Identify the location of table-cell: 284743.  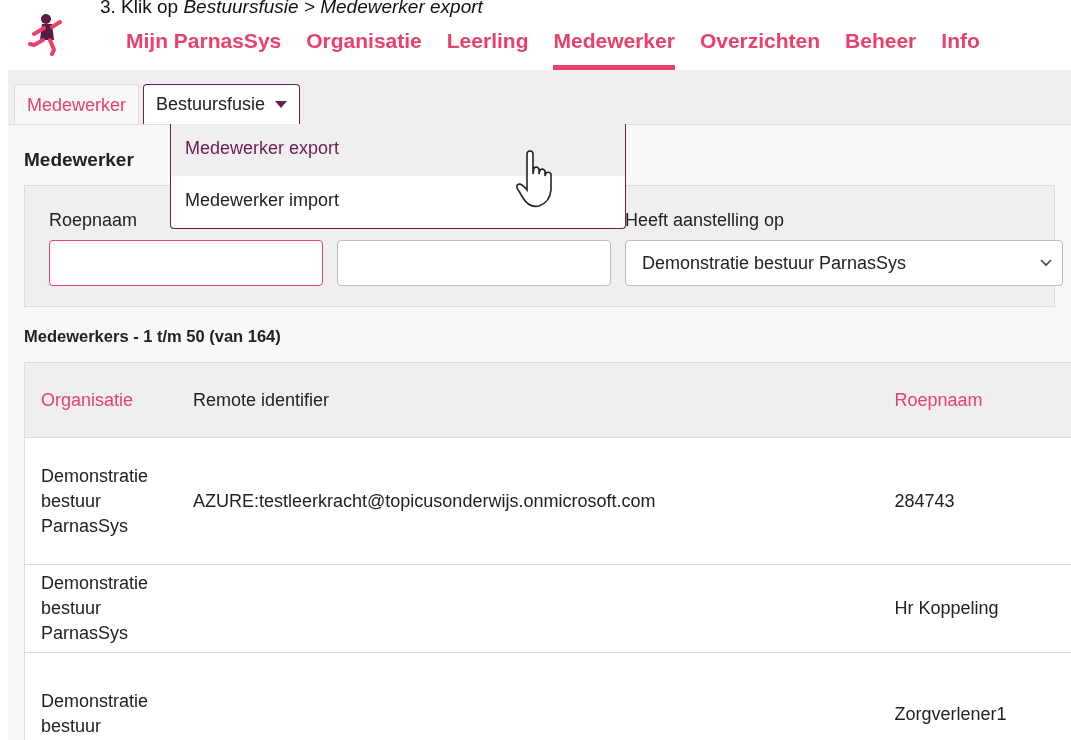
(924, 500).